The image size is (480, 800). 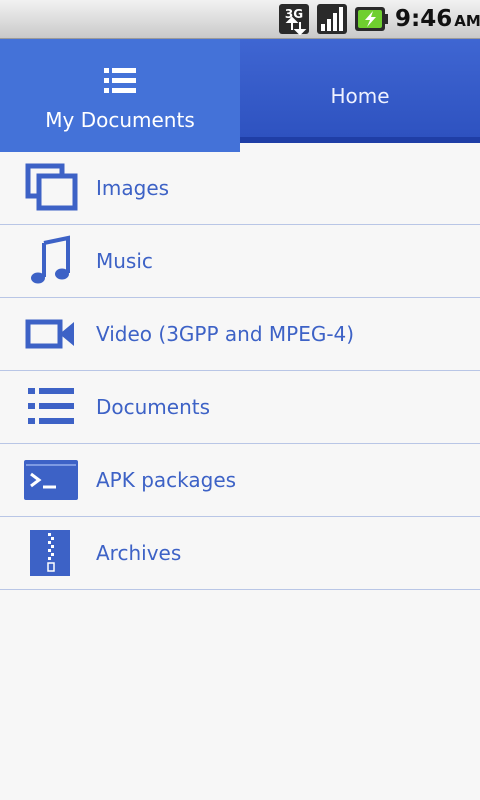 What do you see at coordinates (139, 553) in the screenshot?
I see `list-item-label: Archives` at bounding box center [139, 553].